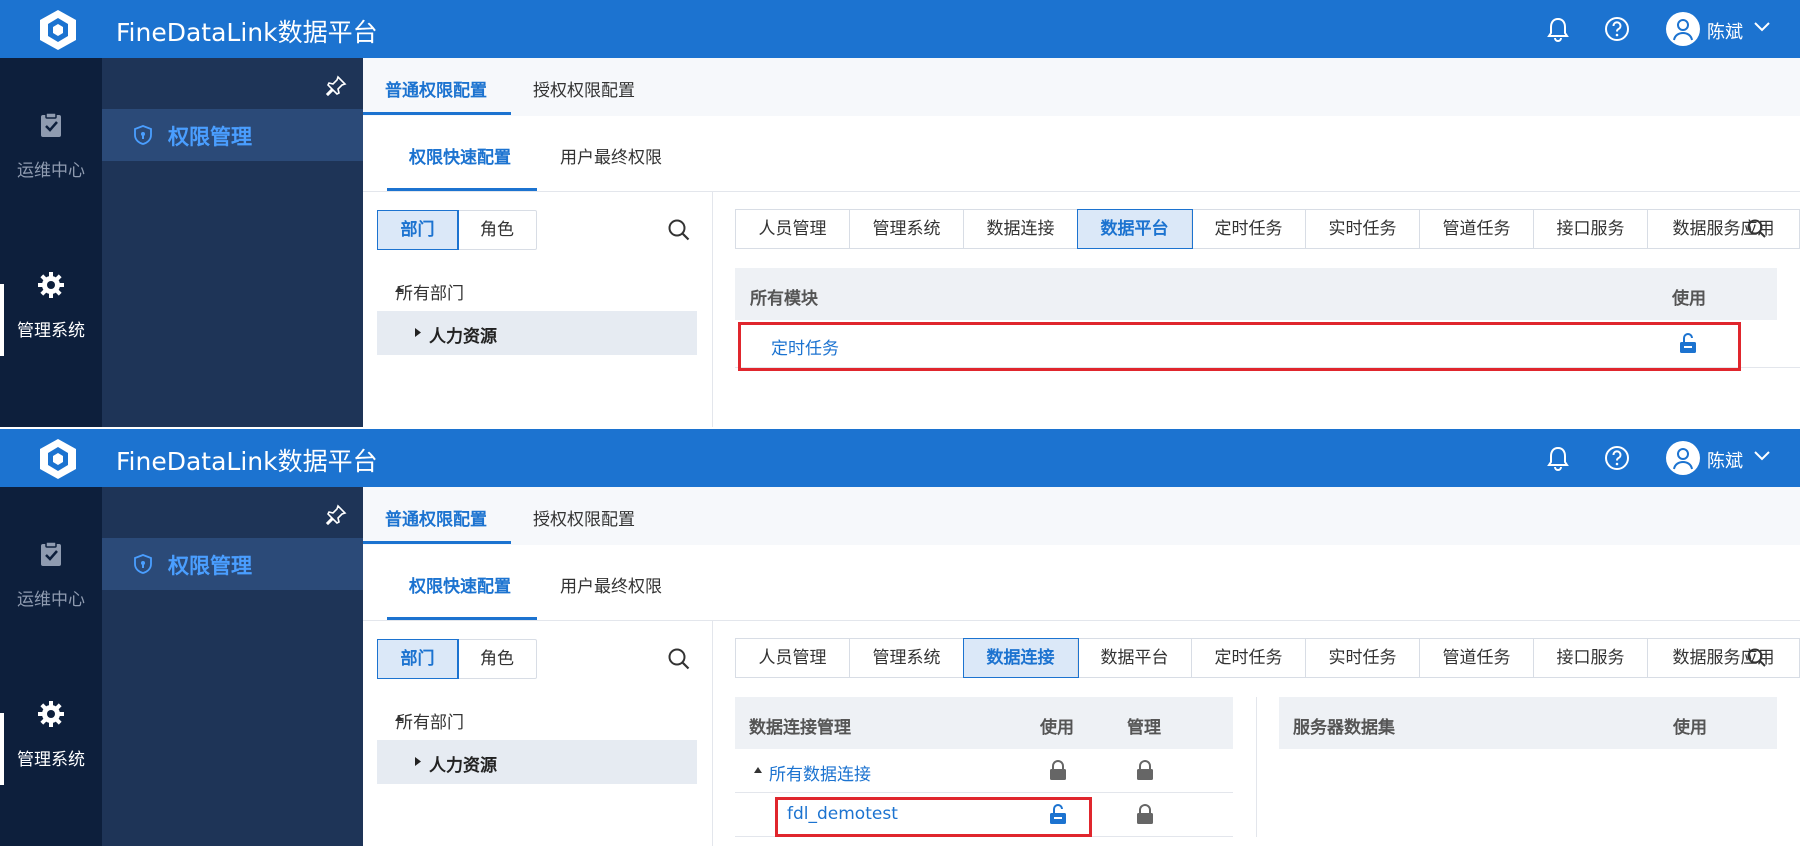  What do you see at coordinates (820, 772) in the screenshot?
I see `row-name-all-connections: 所有数据连接` at bounding box center [820, 772].